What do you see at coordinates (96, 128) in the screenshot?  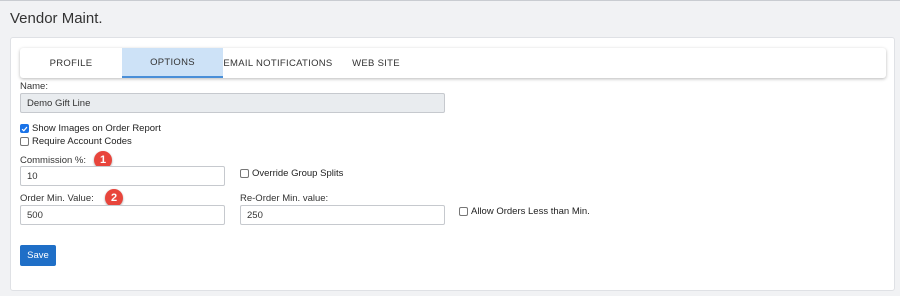 I see `show-images-label: Show Images on Order Report` at bounding box center [96, 128].